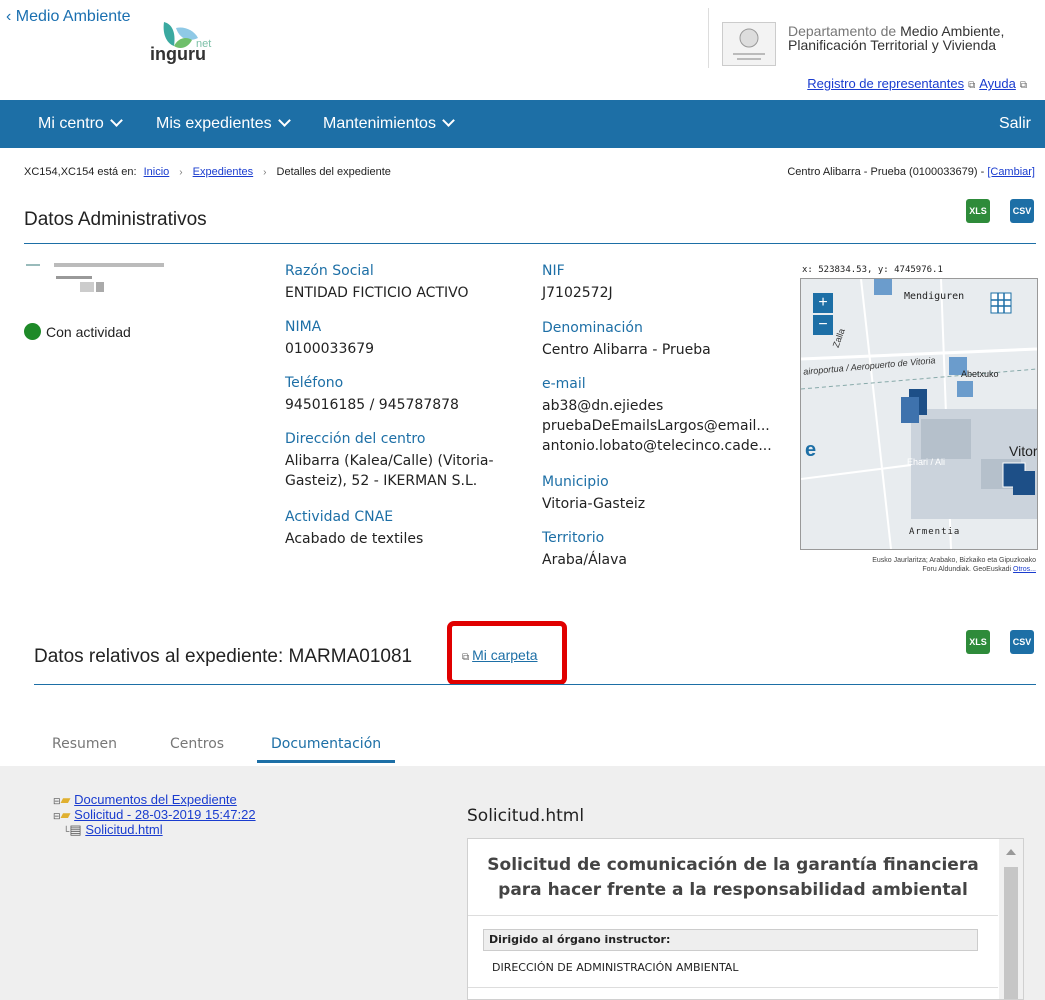  Describe the element at coordinates (1015, 124) in the screenshot. I see `logout-button: Salir` at that location.